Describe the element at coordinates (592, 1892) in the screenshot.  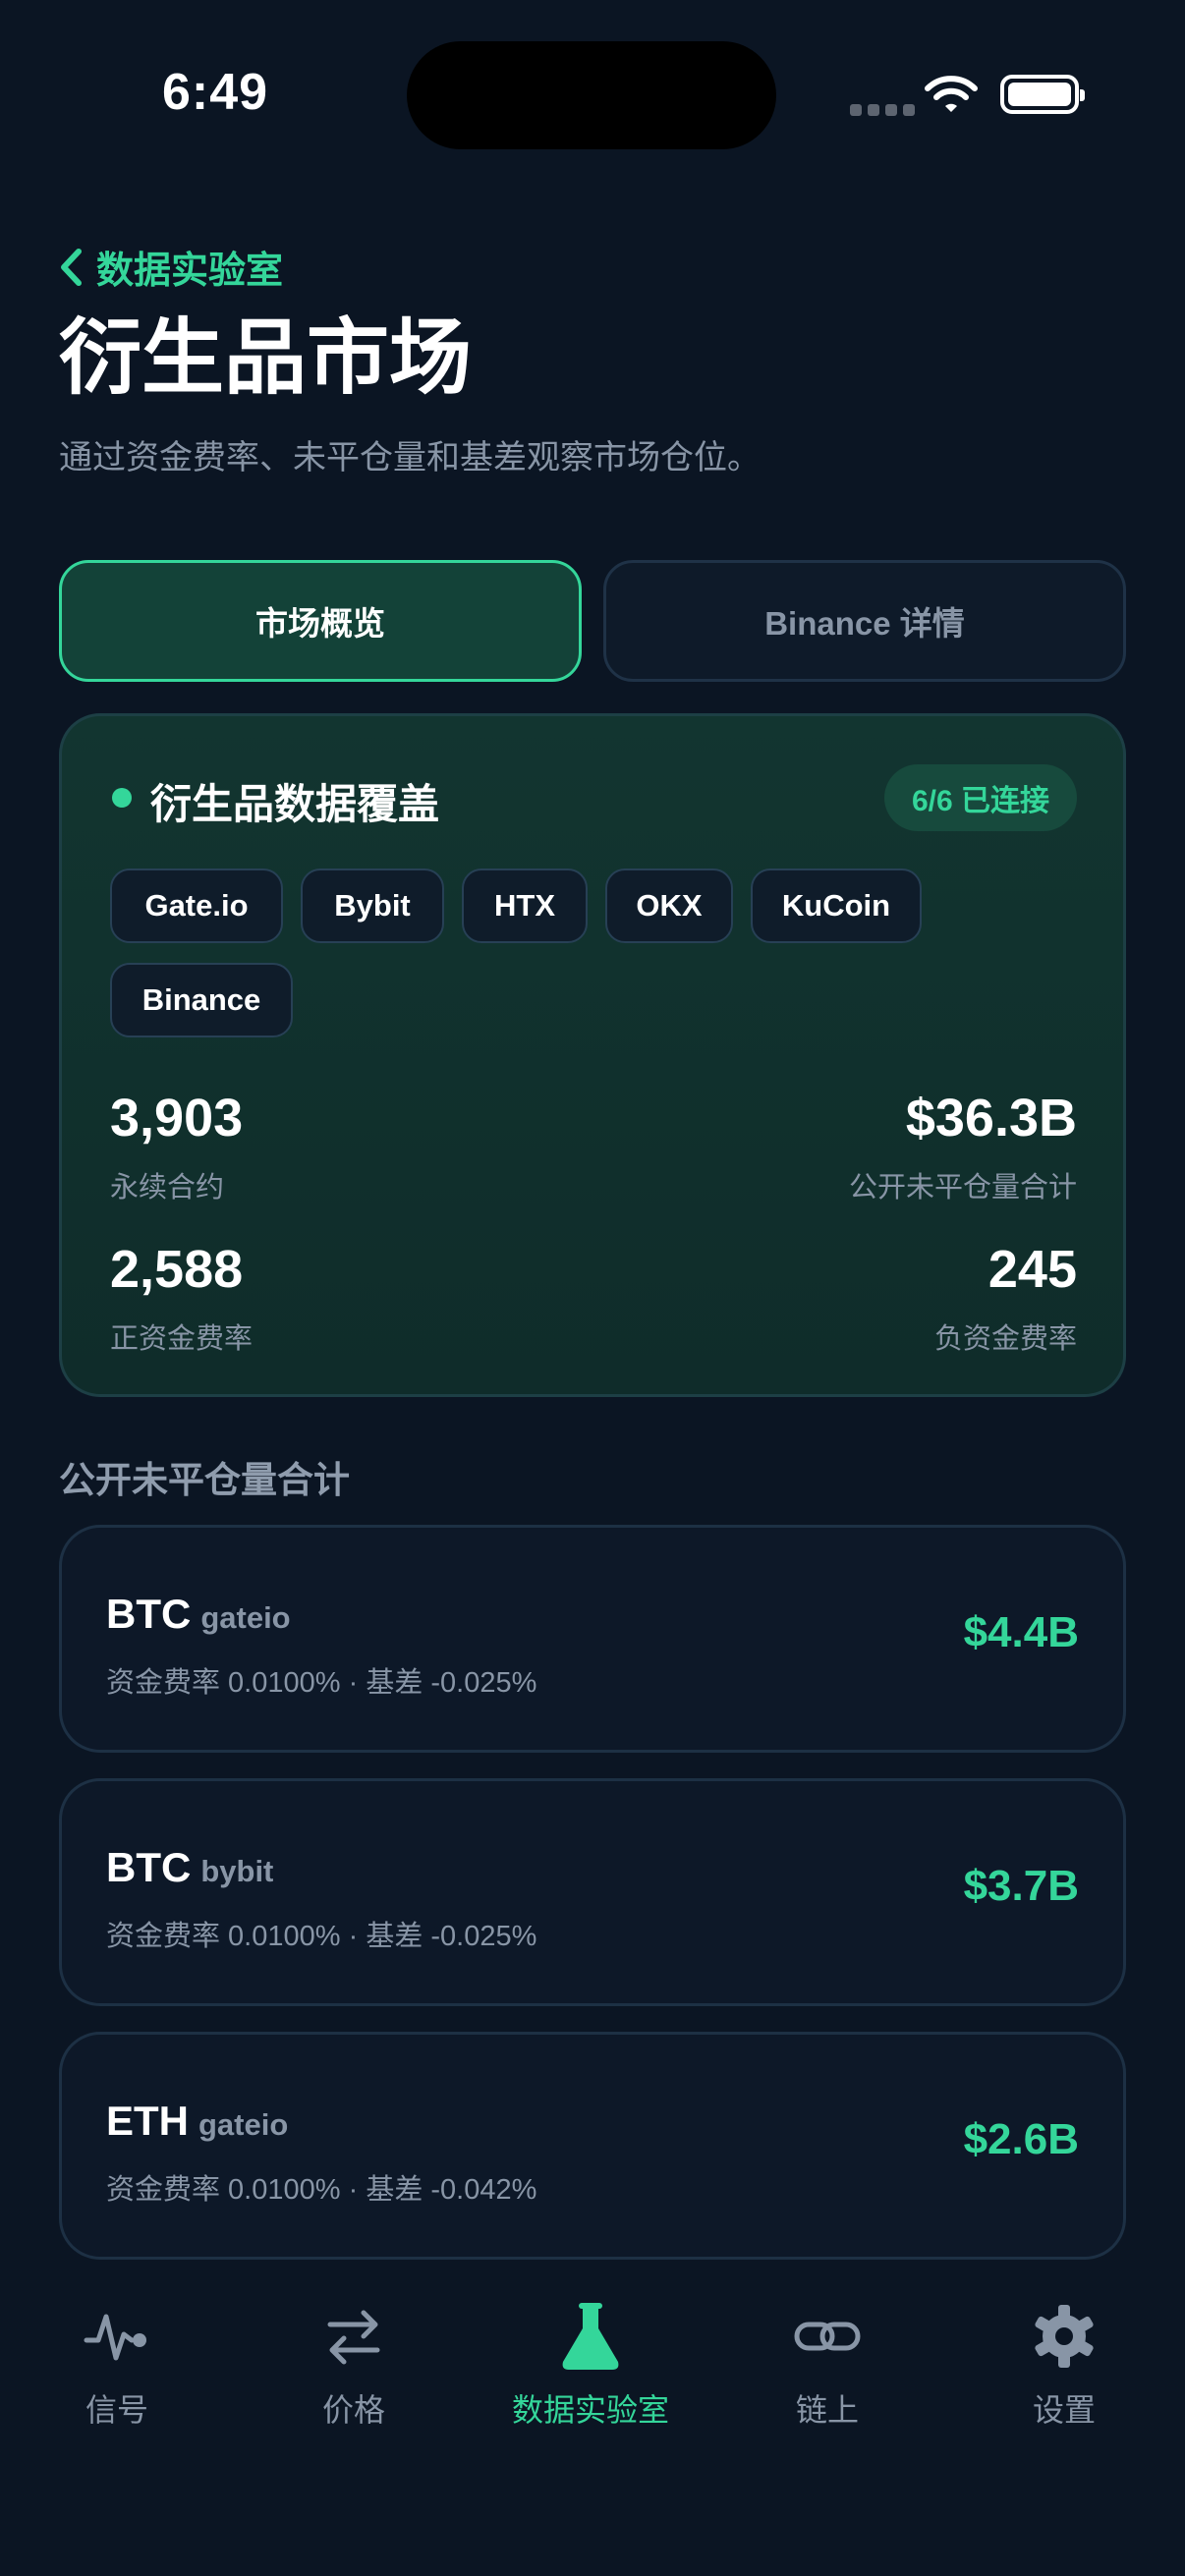
I see `oi-row: BTC bybit 资金费率 0.0100% · 基差 -0.025% $3.7B` at that location.